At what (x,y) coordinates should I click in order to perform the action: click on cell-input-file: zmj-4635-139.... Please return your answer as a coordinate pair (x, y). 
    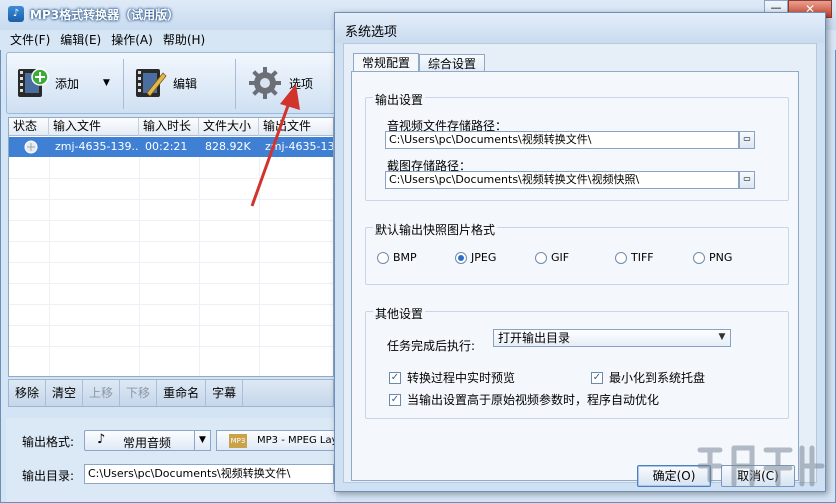
    Looking at the image, I should click on (97, 146).